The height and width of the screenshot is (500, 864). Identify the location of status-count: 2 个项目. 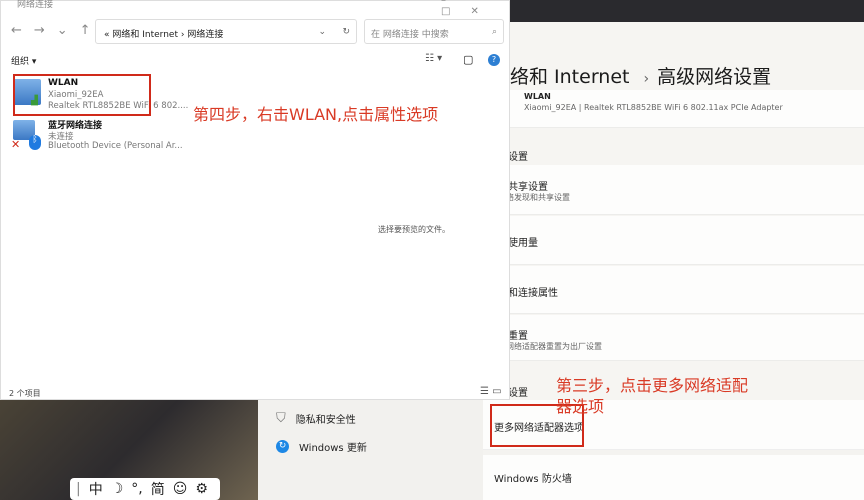
(25, 393).